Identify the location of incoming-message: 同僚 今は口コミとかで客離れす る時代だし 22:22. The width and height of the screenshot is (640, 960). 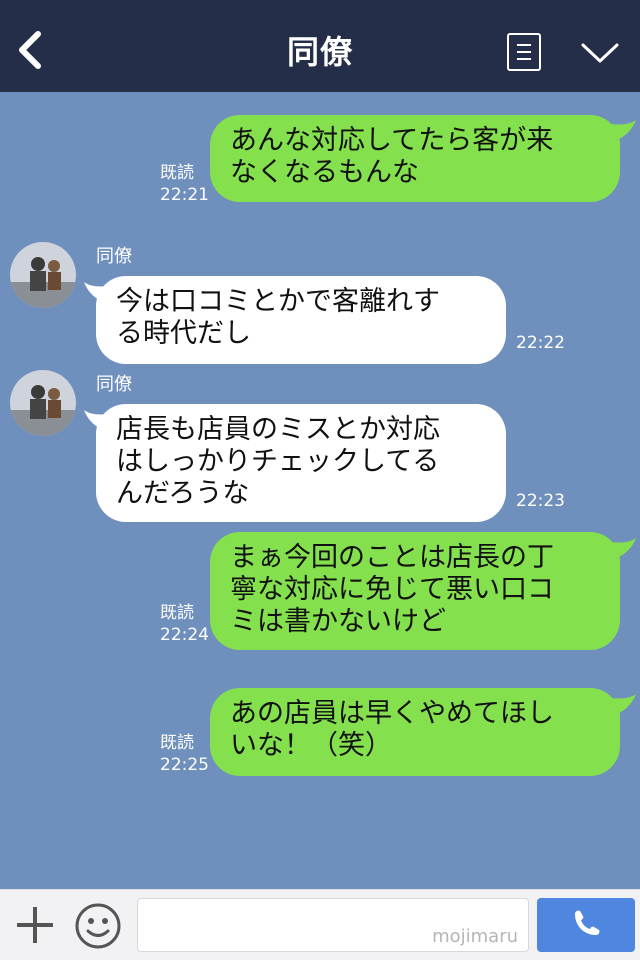
(320, 307).